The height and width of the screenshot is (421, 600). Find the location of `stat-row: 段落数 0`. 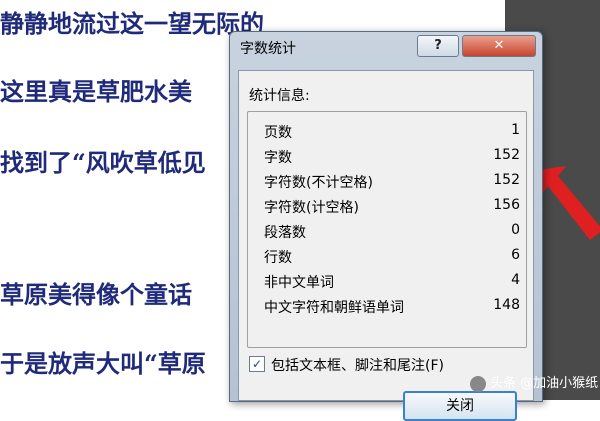

stat-row: 段落数 0 is located at coordinates (392, 232).